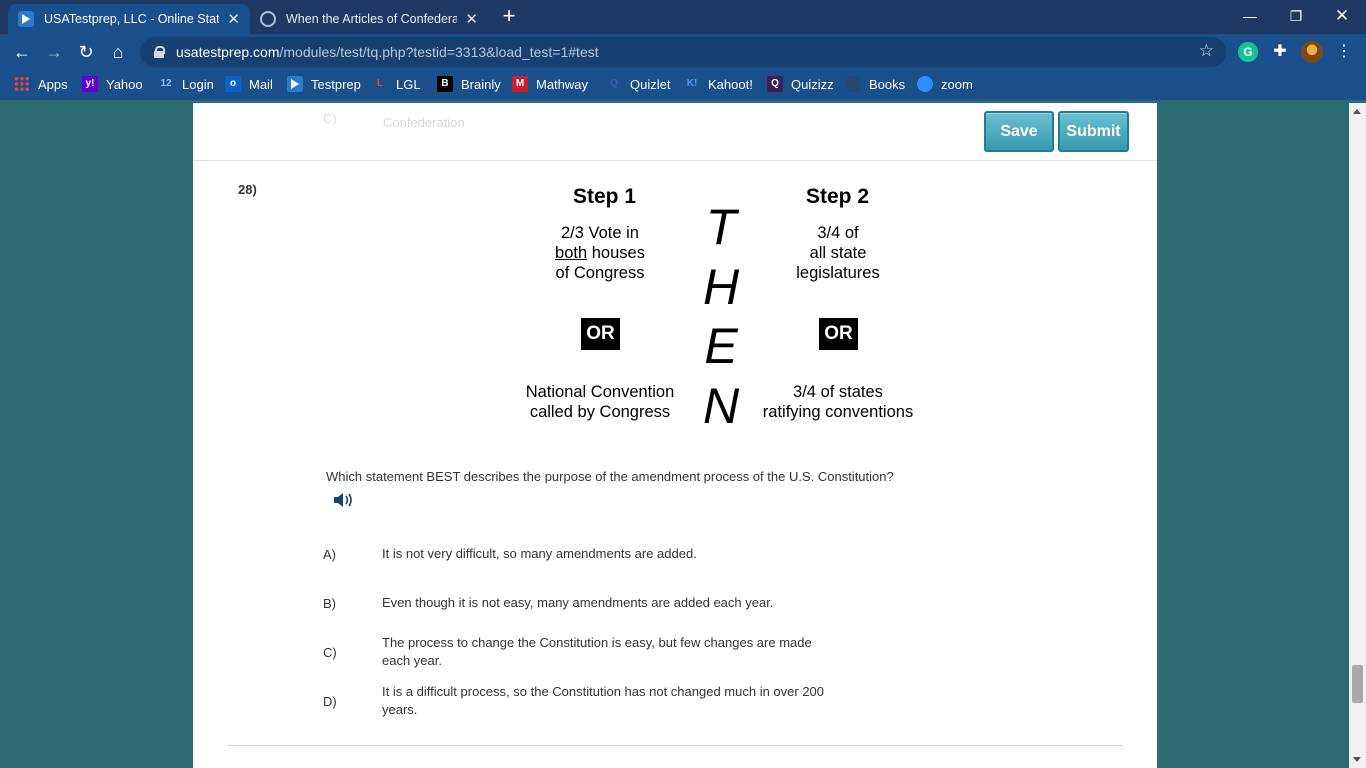 The width and height of the screenshot is (1366, 768). Describe the element at coordinates (166, 83) in the screenshot. I see `login-icon: 12` at that location.